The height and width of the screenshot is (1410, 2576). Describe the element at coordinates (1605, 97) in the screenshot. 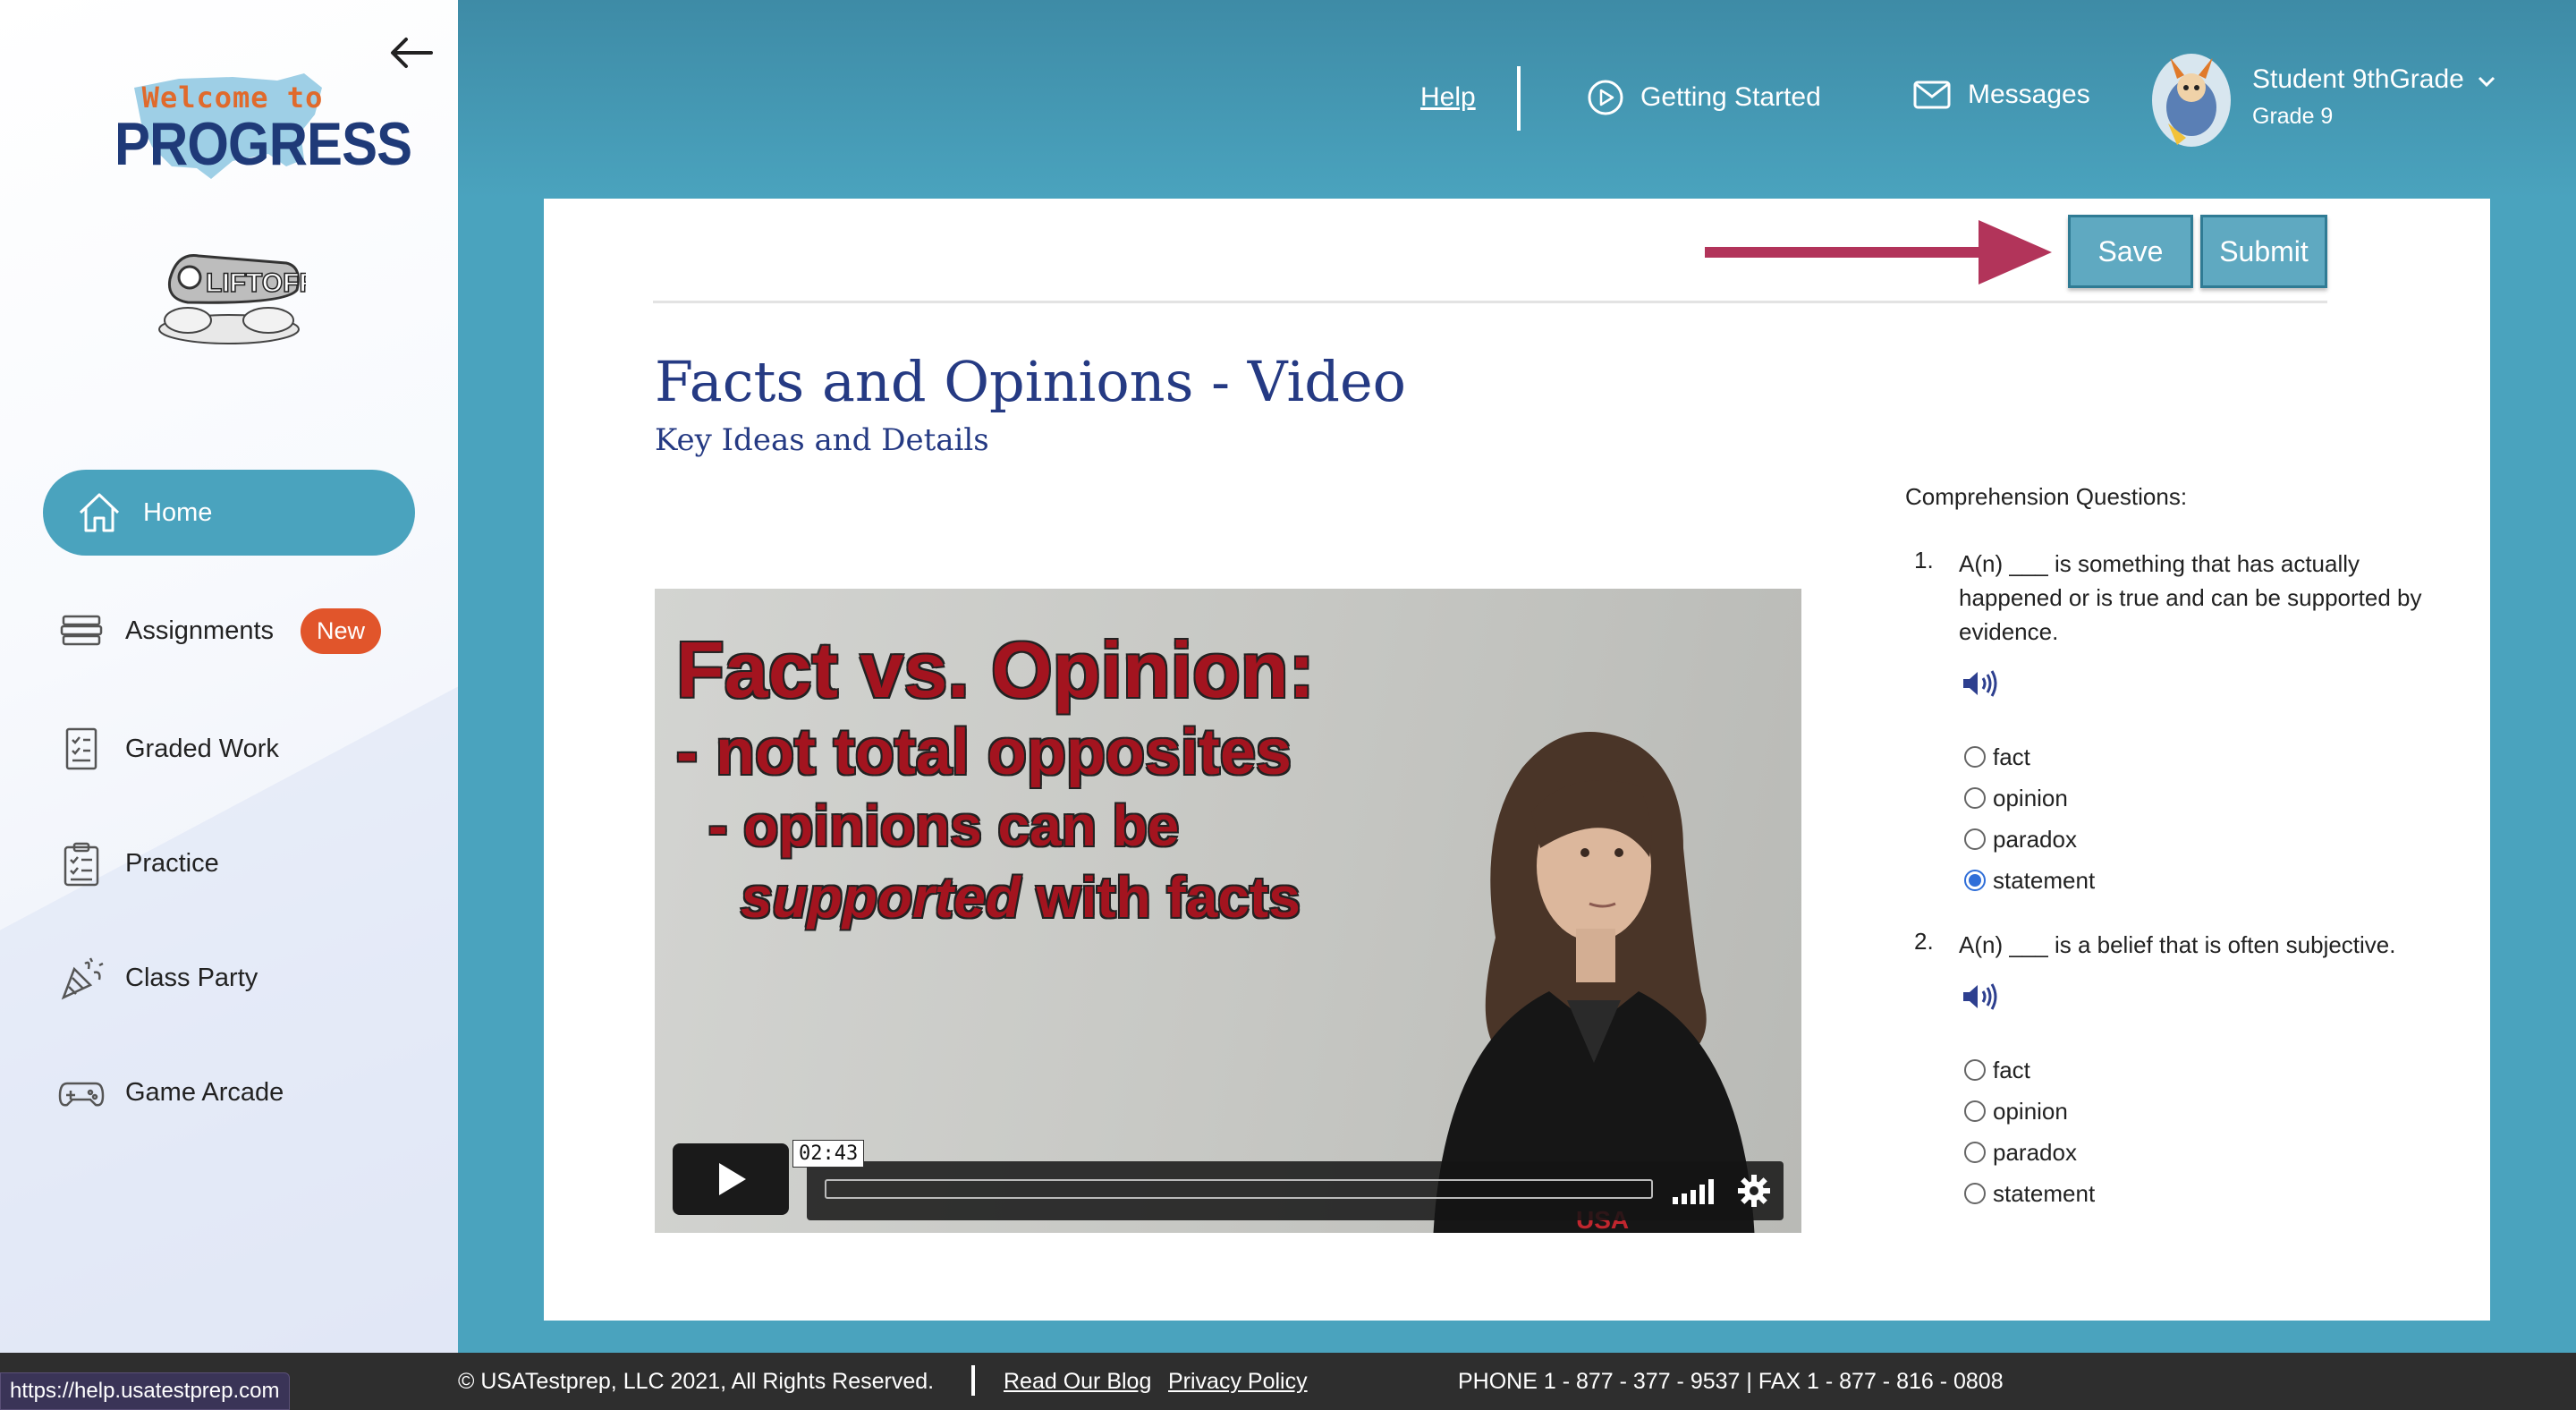

I see `play-circle-icon` at that location.